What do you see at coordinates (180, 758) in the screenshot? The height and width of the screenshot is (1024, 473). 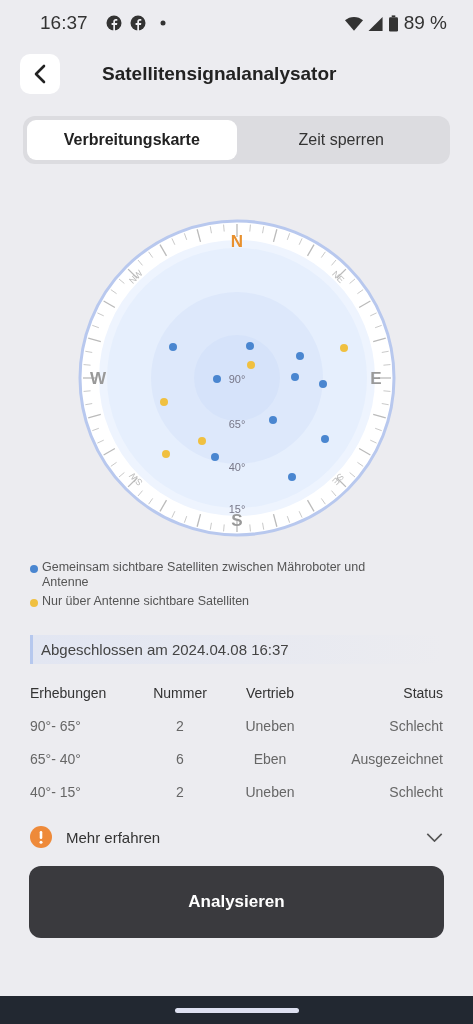 I see `table-cell-text: 6` at bounding box center [180, 758].